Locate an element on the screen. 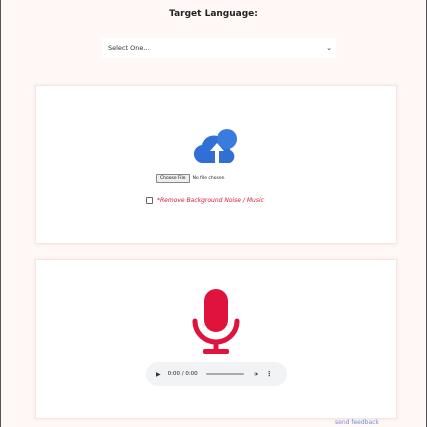  remove-background-label: *Remove Background Noise / Music is located at coordinates (210, 200).